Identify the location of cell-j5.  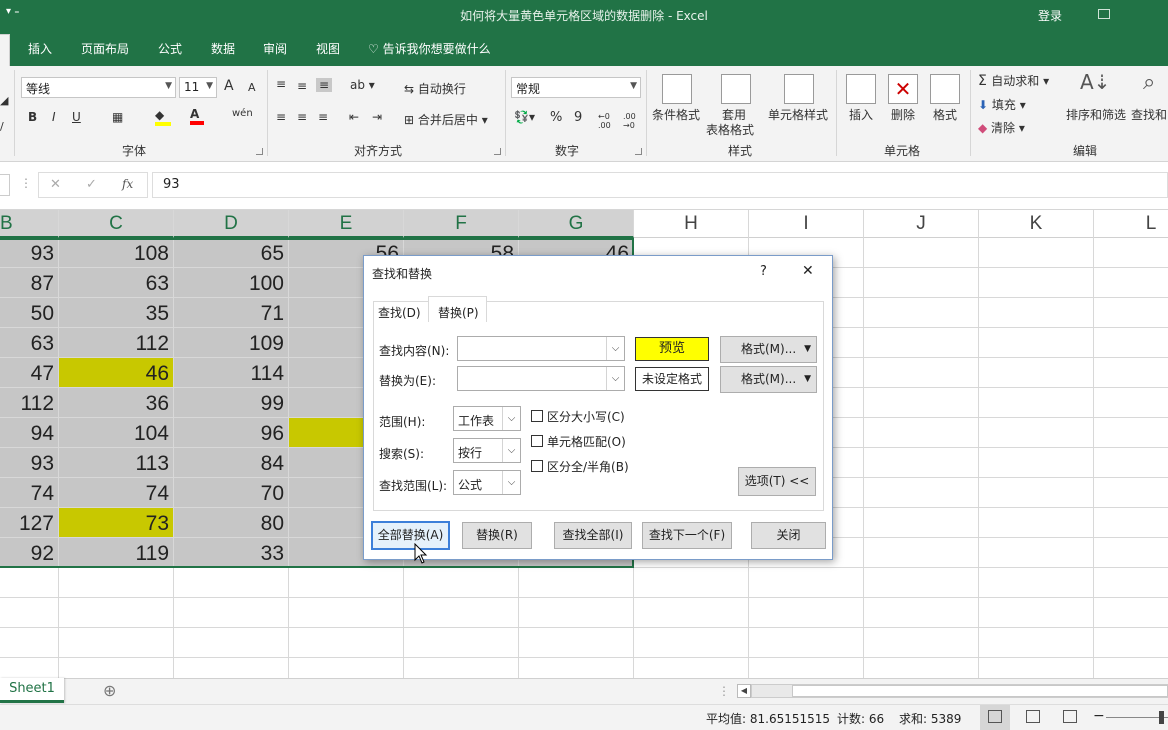
(921, 373).